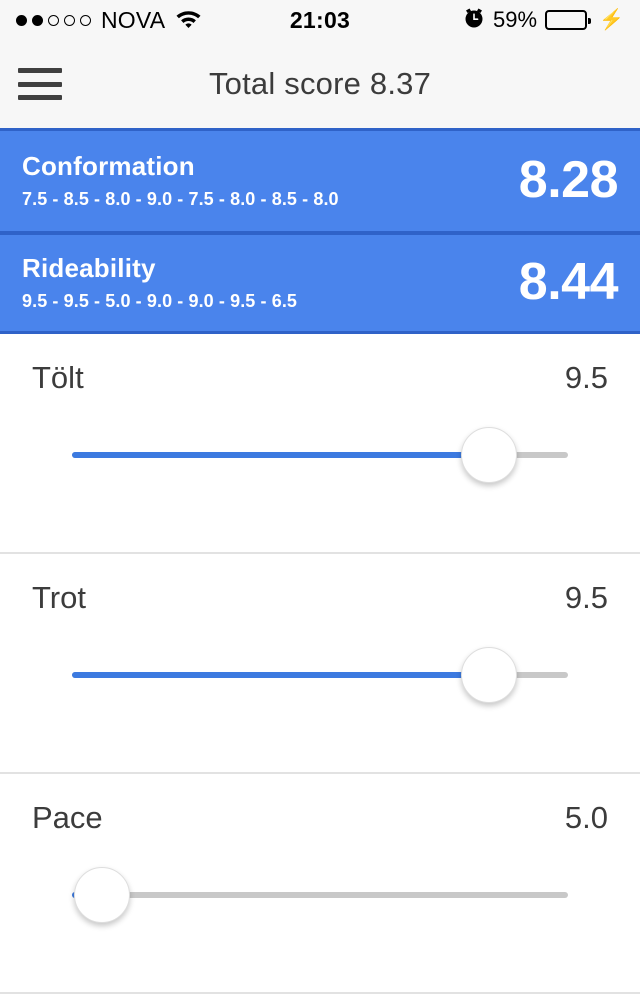  I want to click on slider-label: Pace, so click(67, 817).